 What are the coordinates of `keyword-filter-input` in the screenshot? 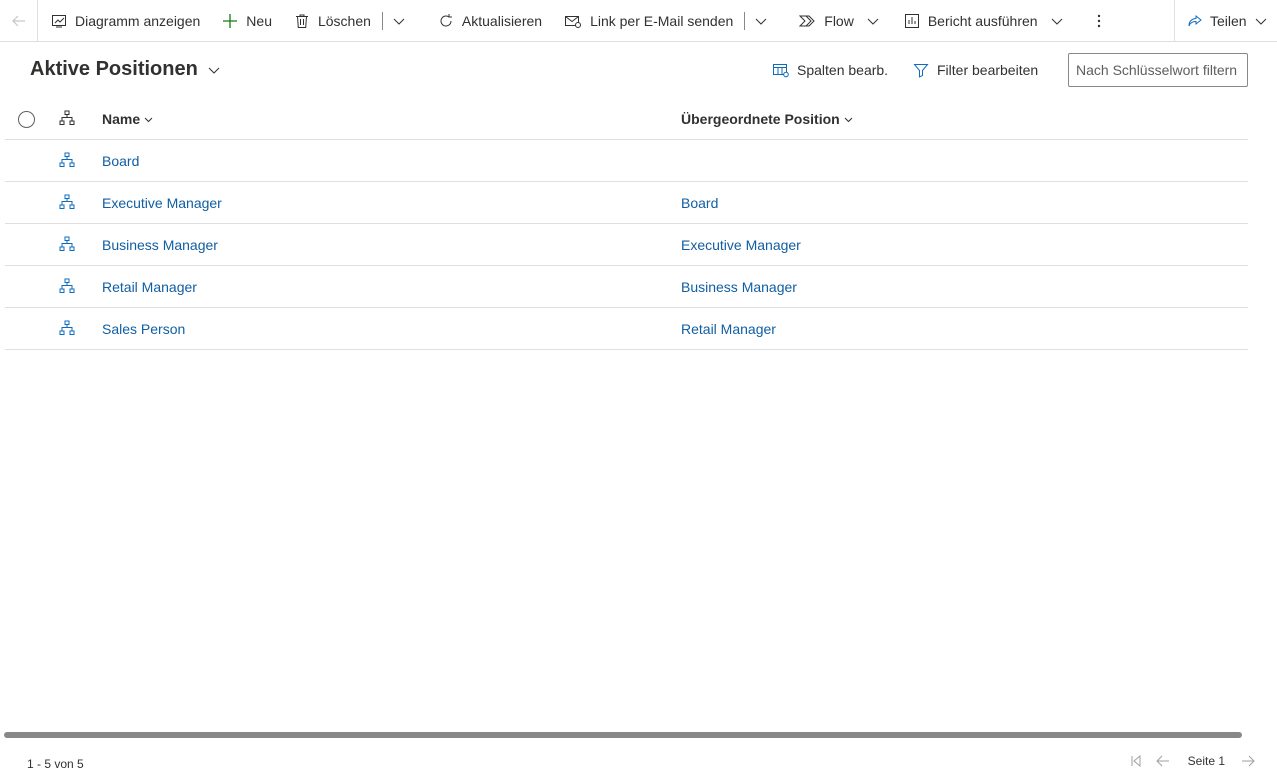 It's located at (1158, 70).